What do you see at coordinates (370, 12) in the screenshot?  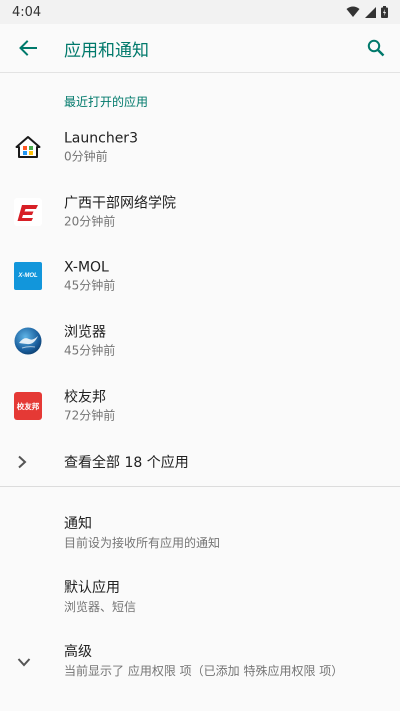 I see `signal-icon` at bounding box center [370, 12].